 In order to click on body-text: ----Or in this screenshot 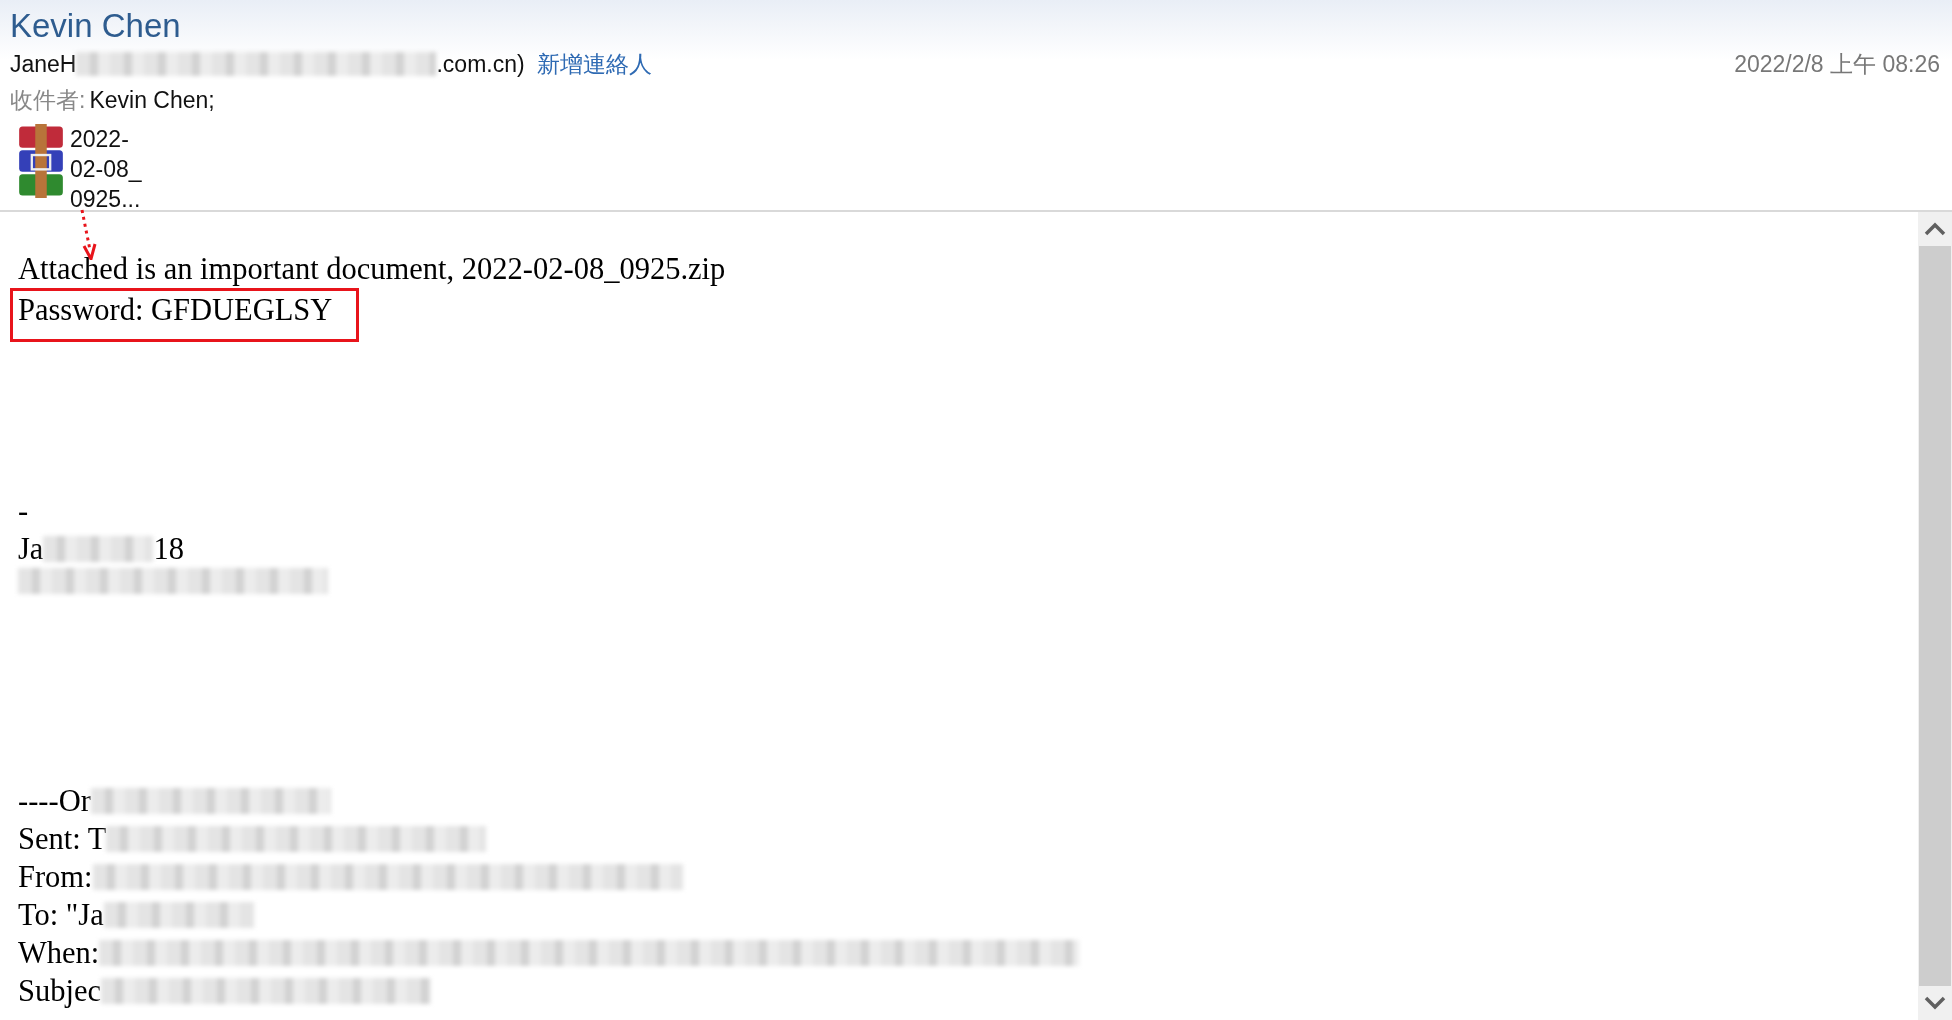, I will do `click(54, 801)`.